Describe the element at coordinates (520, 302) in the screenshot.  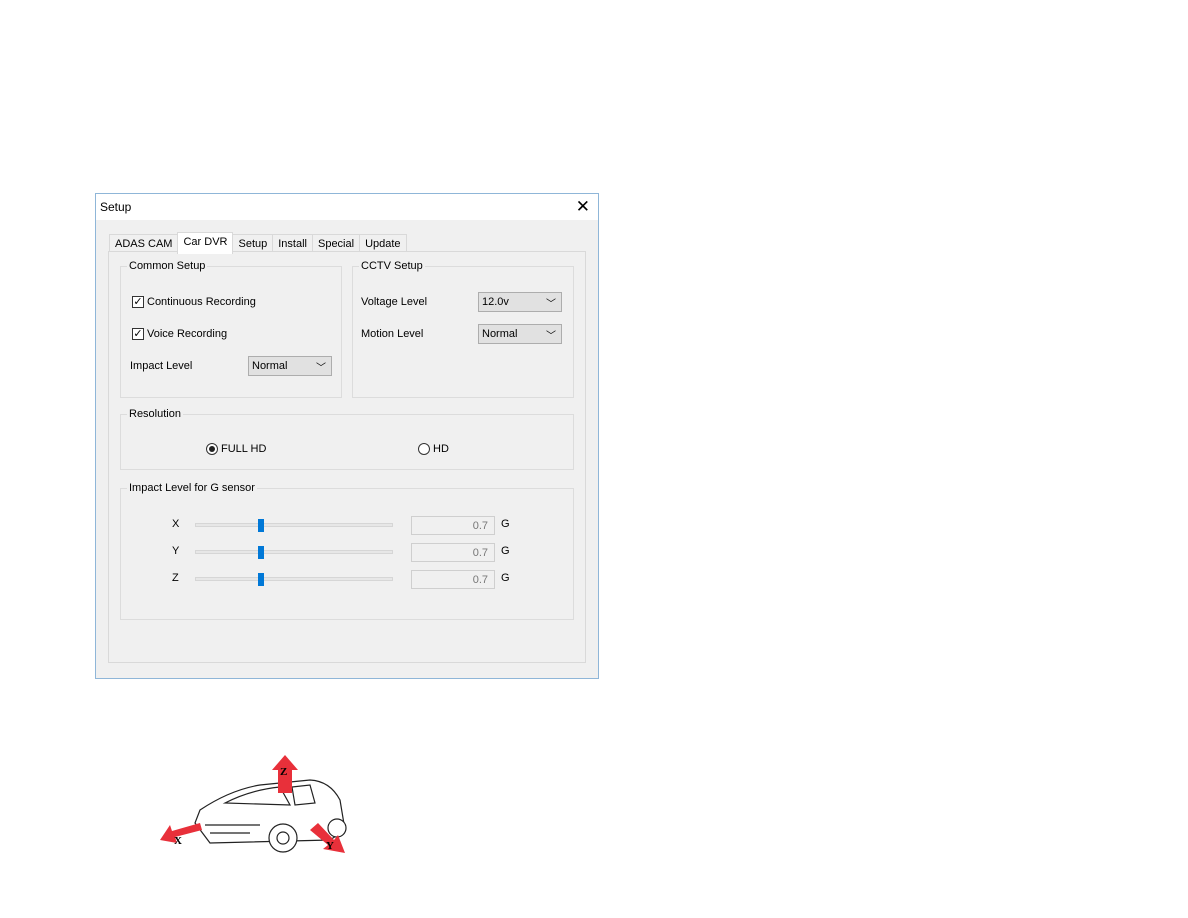
I see `voltage-level-select: 12.0v ﹀` at that location.